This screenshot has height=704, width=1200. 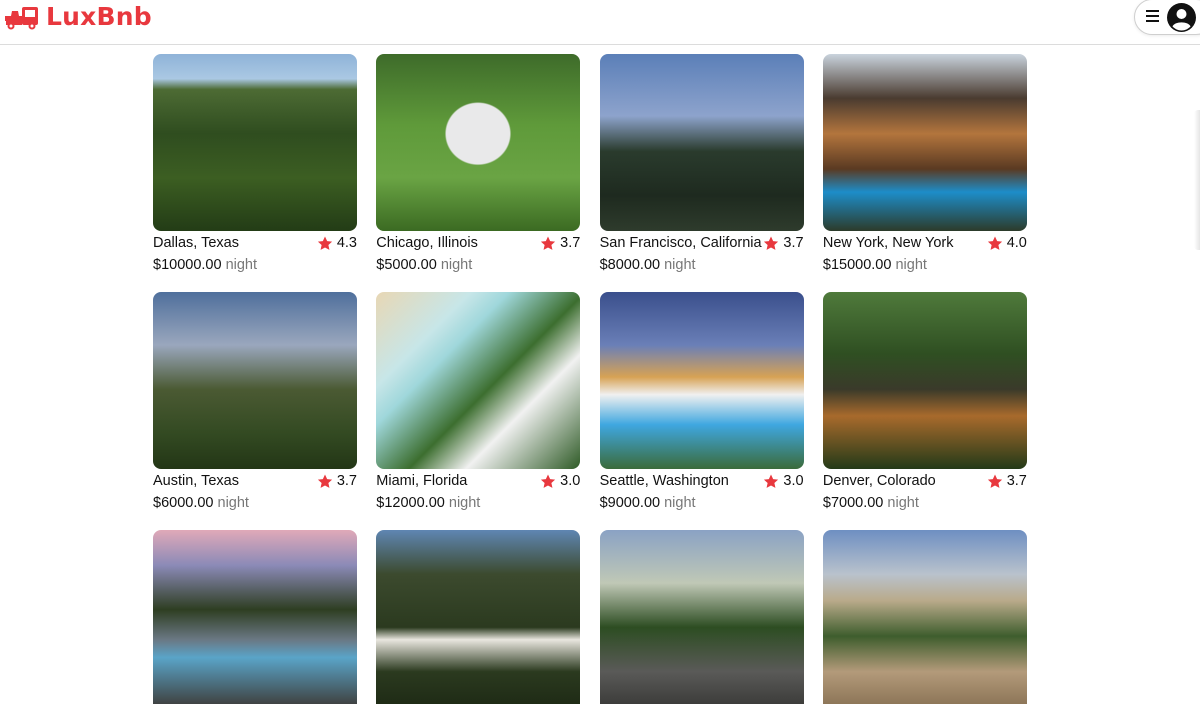 What do you see at coordinates (427, 243) in the screenshot?
I see `listing-location: Chicago, Illinois` at bounding box center [427, 243].